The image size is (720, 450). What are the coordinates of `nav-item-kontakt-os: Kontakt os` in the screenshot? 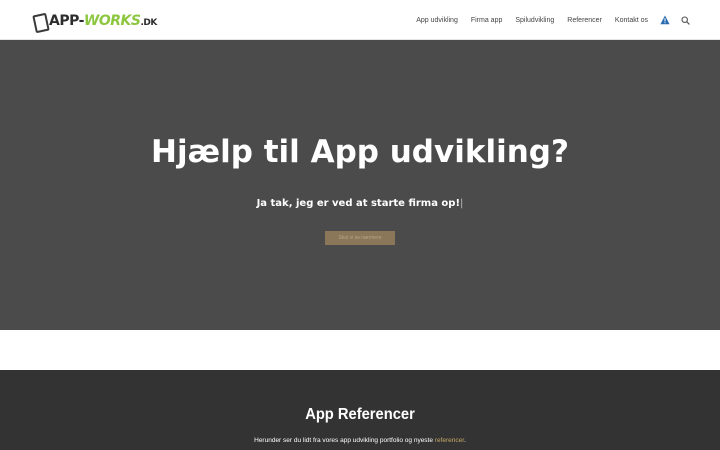 It's located at (631, 20).